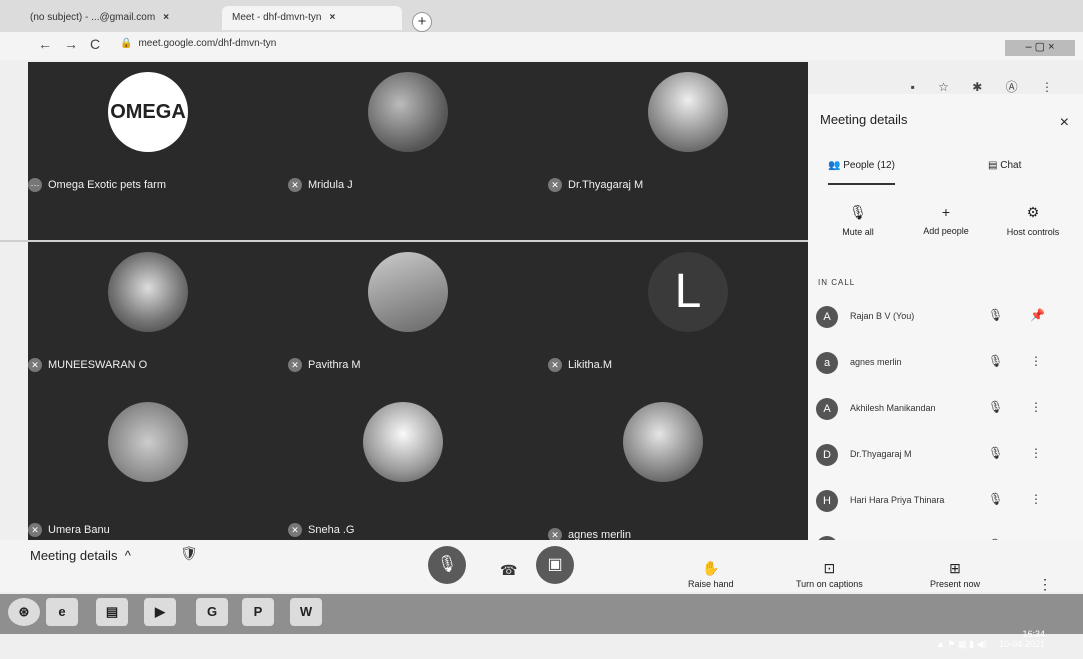 The height and width of the screenshot is (659, 1083). I want to click on explorer-icon: ▤, so click(112, 612).